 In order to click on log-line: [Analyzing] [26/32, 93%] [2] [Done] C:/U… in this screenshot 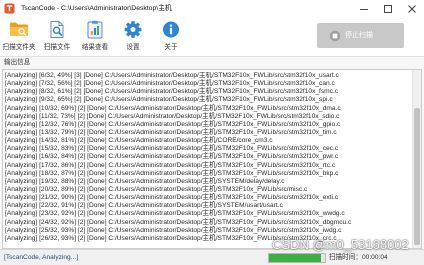, I will do `click(171, 238)`.